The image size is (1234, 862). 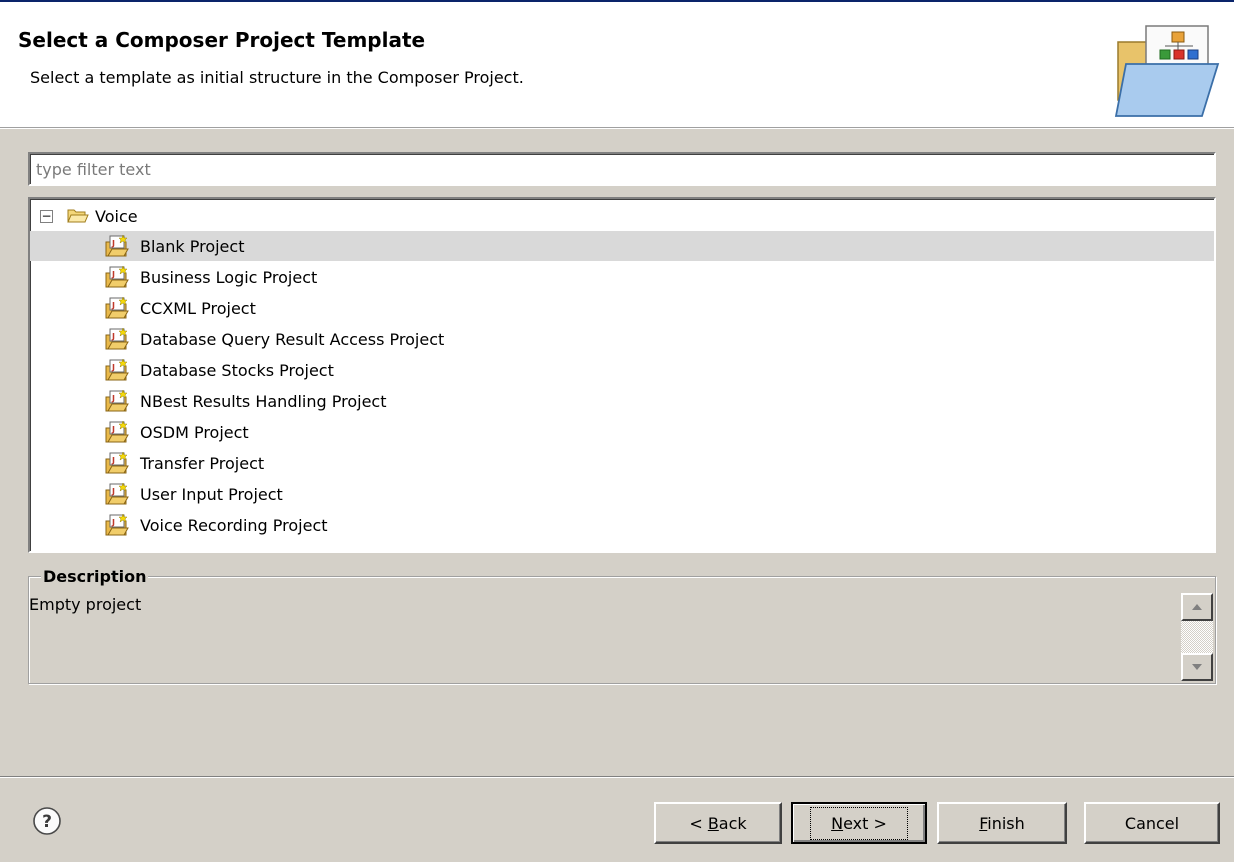 What do you see at coordinates (622, 494) in the screenshot?
I see `tree-item-user-input-project: User Input Project` at bounding box center [622, 494].